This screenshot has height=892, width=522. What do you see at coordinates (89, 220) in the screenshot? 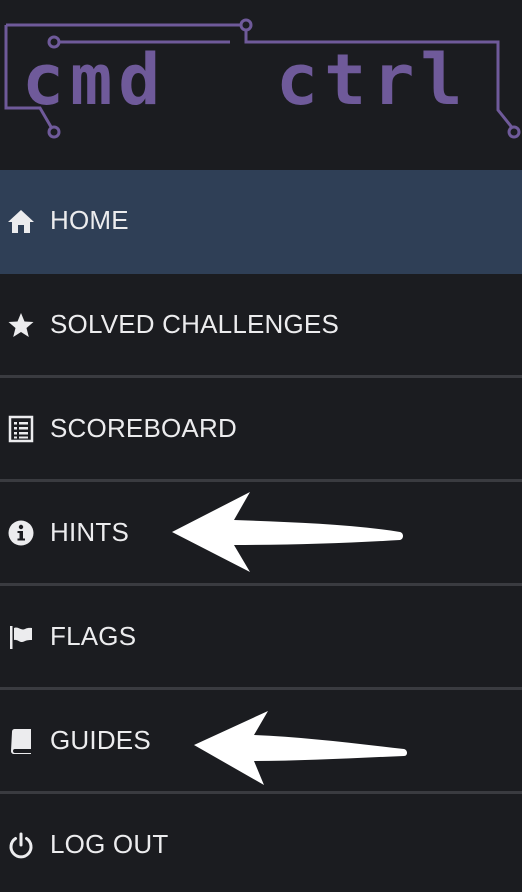
I see `nav-label-home: HOME` at bounding box center [89, 220].